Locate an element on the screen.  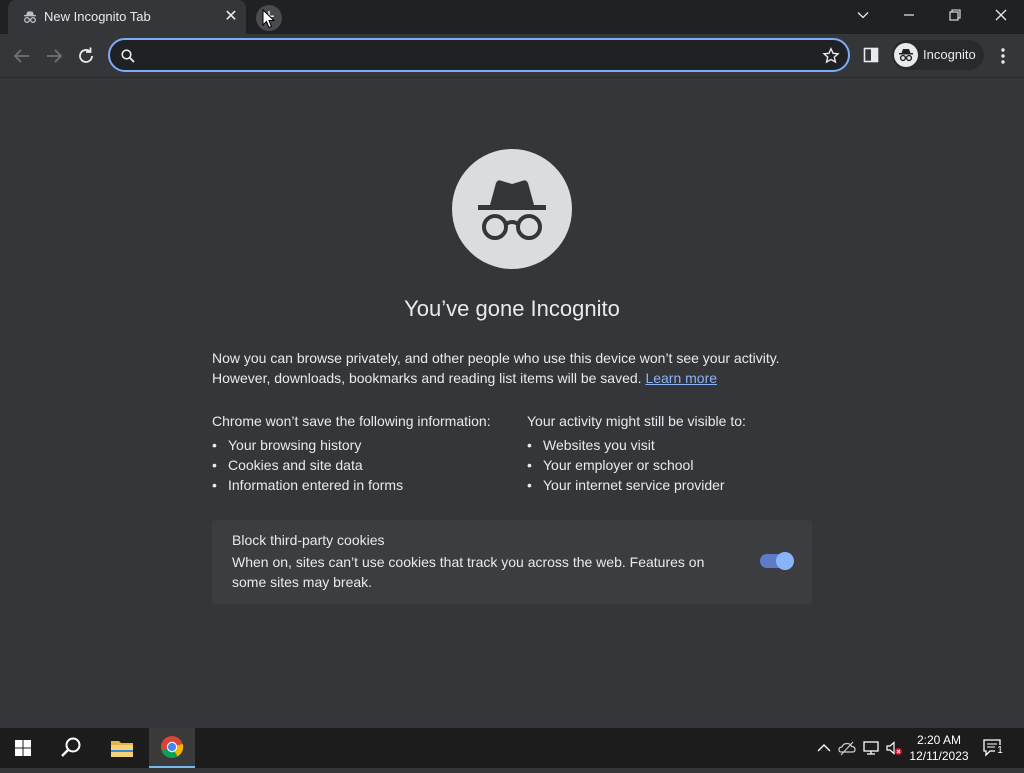
list-item: Websites you visit is located at coordinates (669, 445).